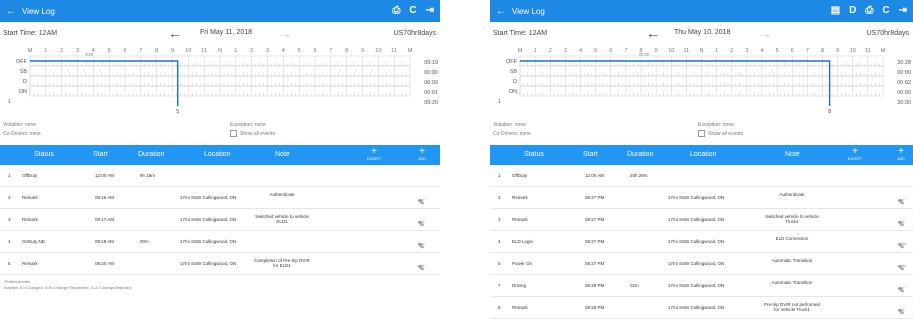 The height and width of the screenshot is (320, 913). What do you see at coordinates (746, 51) in the screenshot?
I see `hour-label: 3` at bounding box center [746, 51].